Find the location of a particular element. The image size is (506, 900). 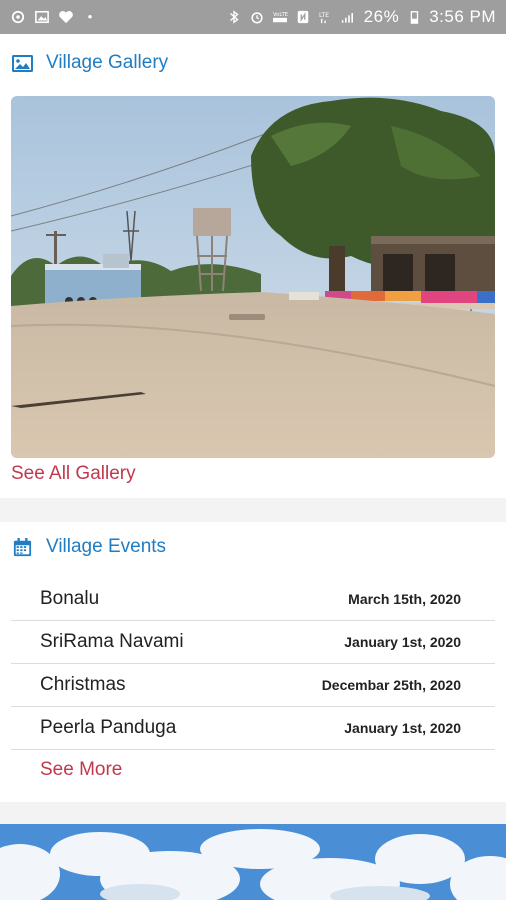

signal-icon is located at coordinates (347, 18).